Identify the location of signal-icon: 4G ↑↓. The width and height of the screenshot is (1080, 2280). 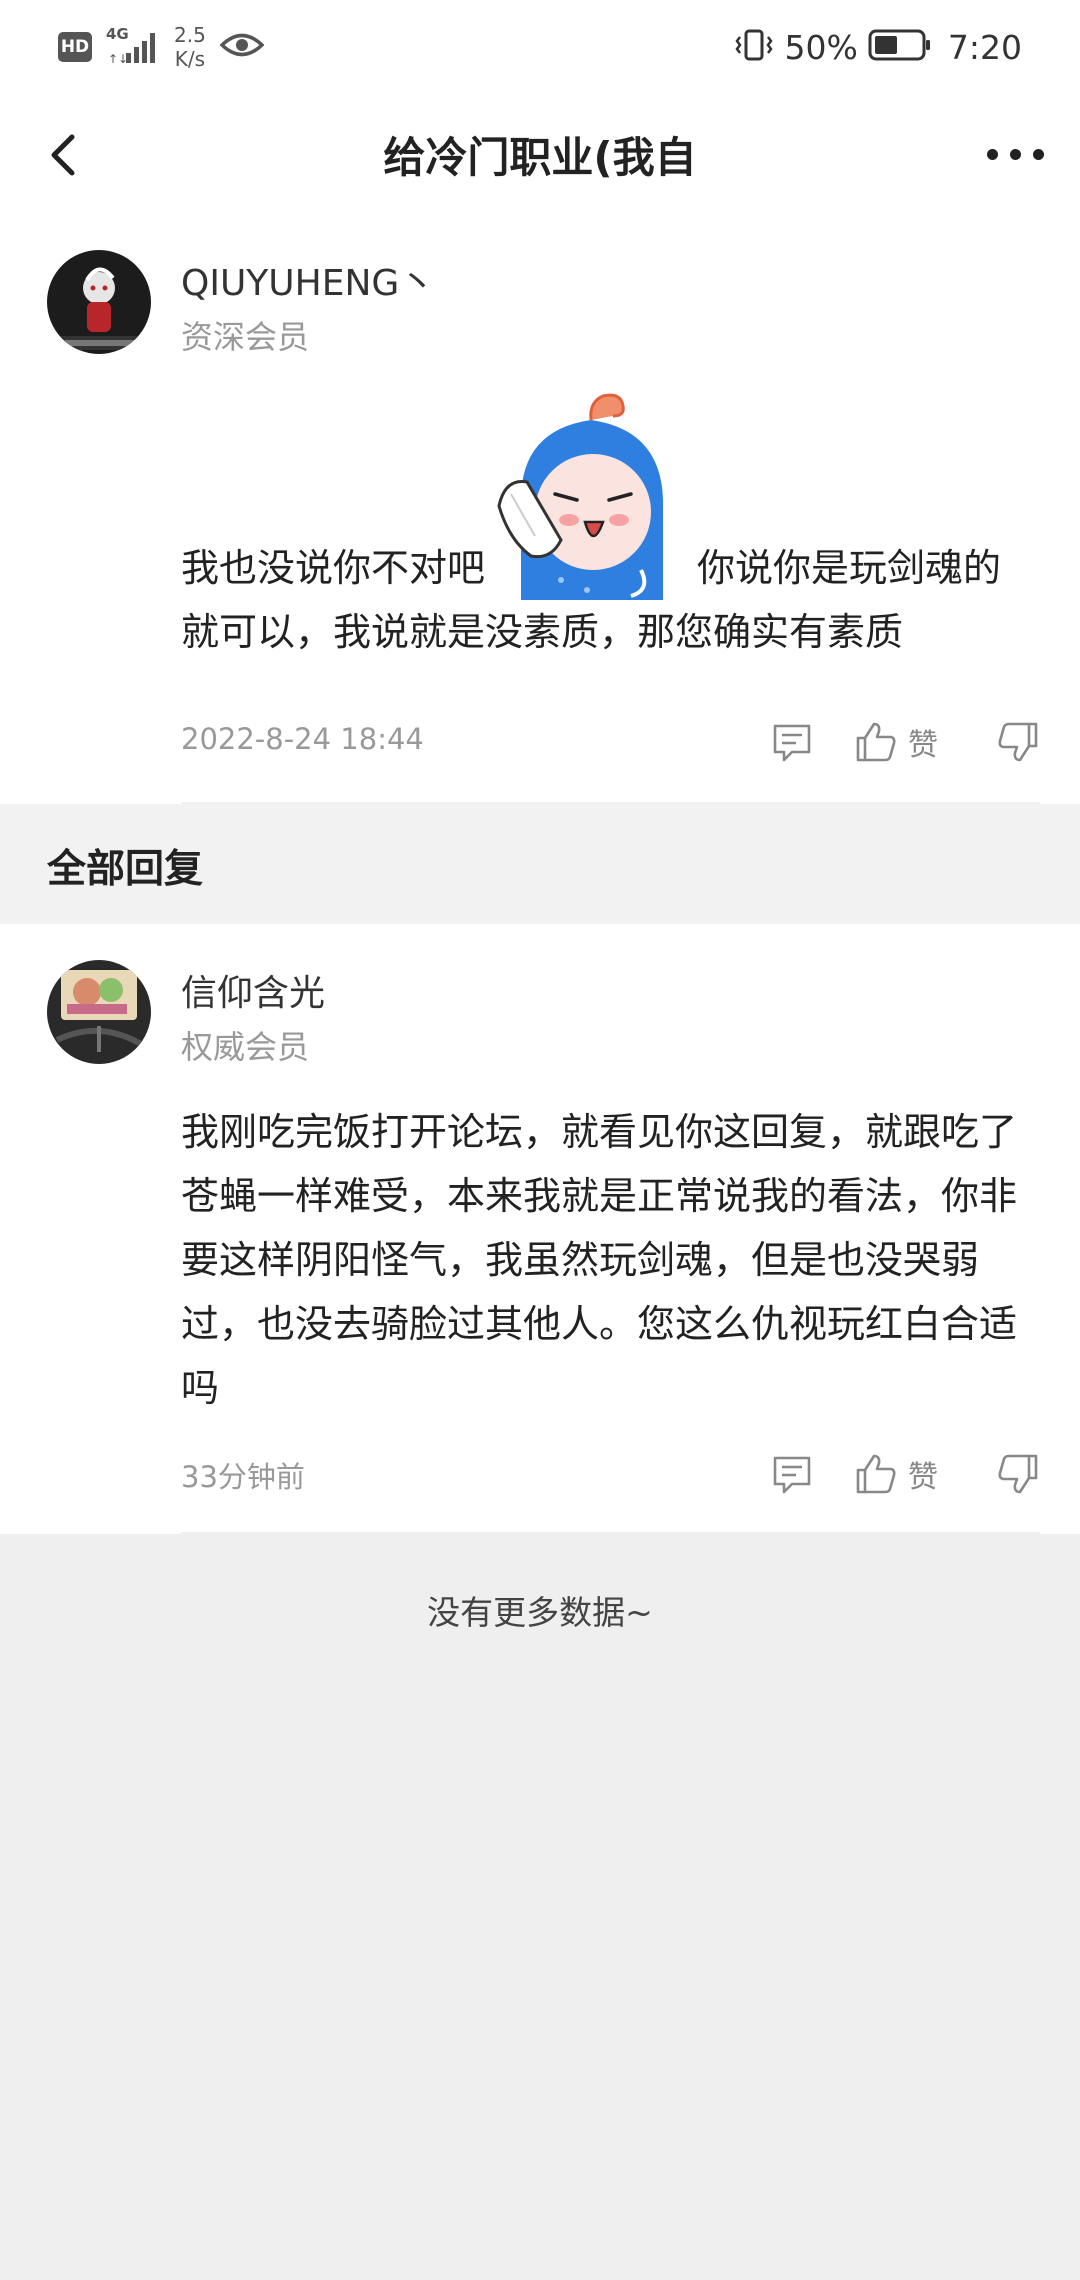
(133, 45).